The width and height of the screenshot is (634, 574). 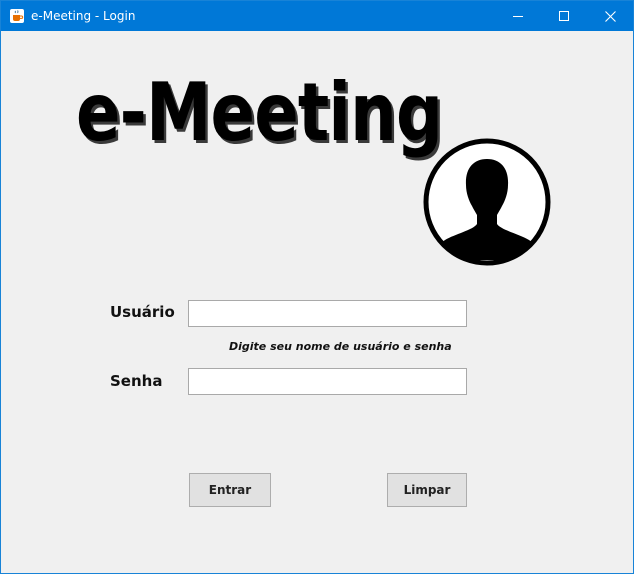 I want to click on password-label: Senha, so click(x=136, y=381).